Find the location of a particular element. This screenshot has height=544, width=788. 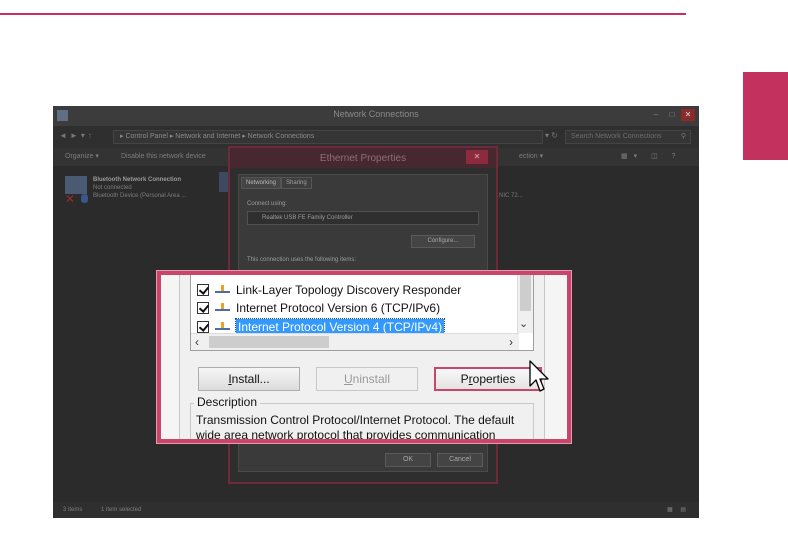

connect-using-label: Connect using: is located at coordinates (267, 204).